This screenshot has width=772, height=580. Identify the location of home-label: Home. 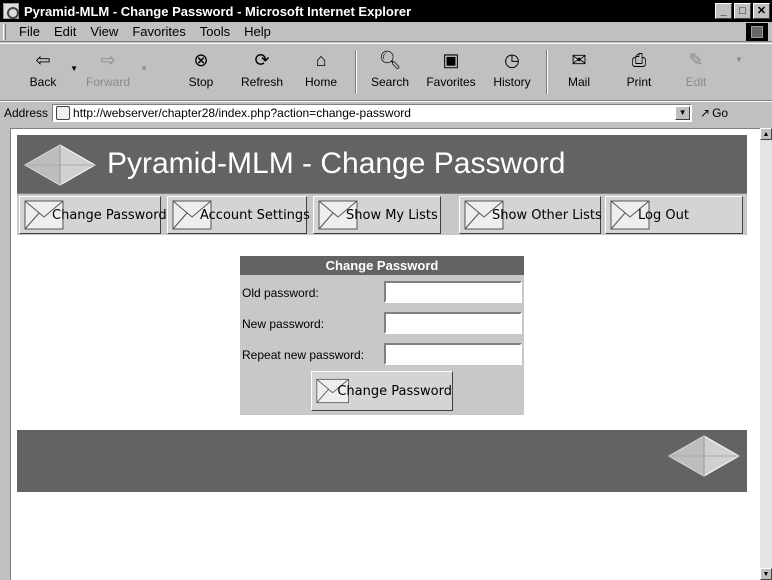
(320, 82).